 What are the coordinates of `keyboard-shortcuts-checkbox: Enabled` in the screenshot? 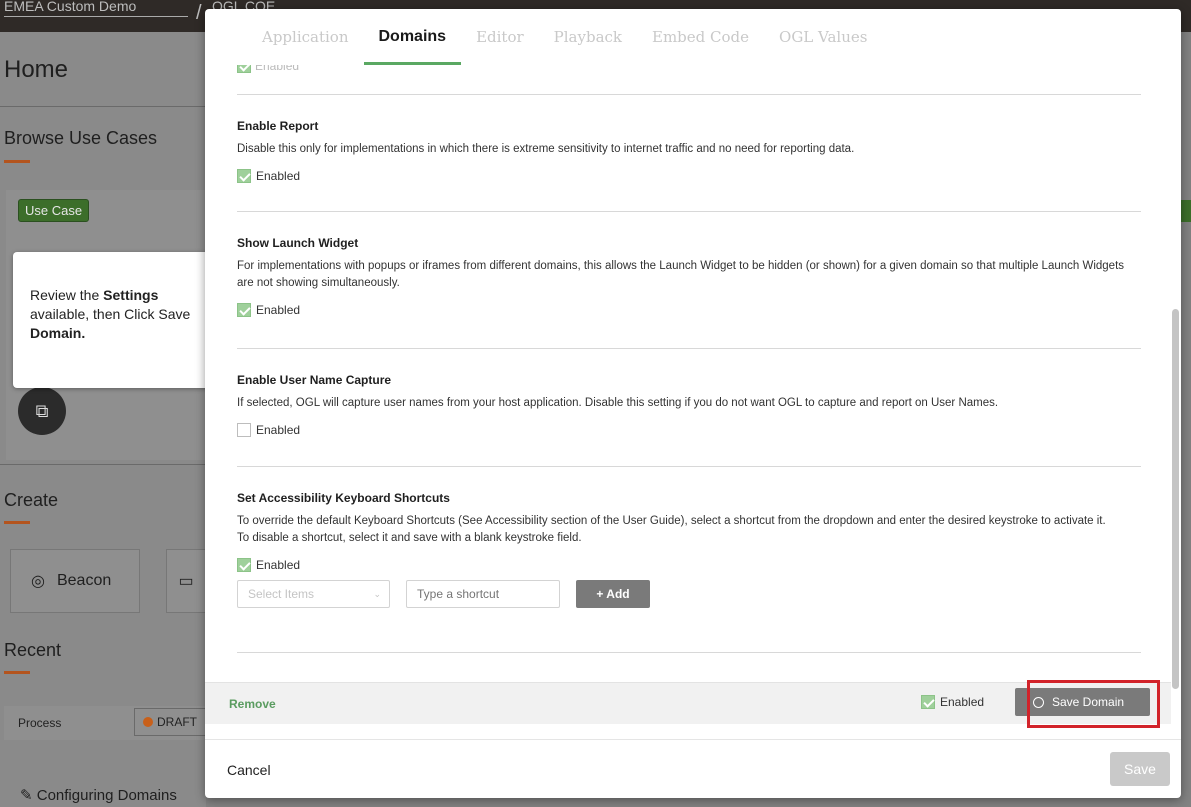 It's located at (689, 565).